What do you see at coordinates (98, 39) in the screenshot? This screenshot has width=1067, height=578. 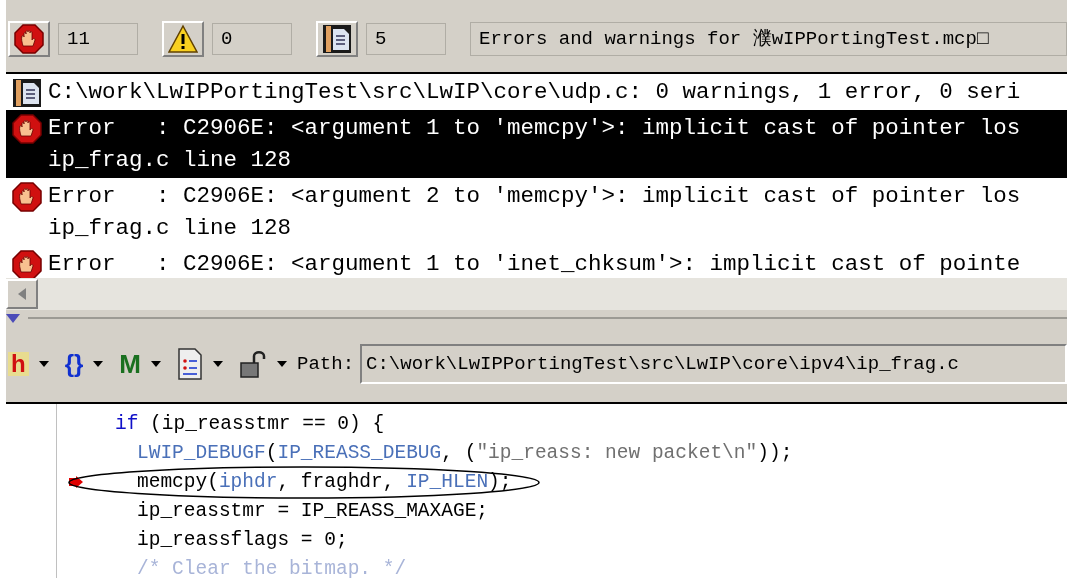 I see `error-count: 11` at bounding box center [98, 39].